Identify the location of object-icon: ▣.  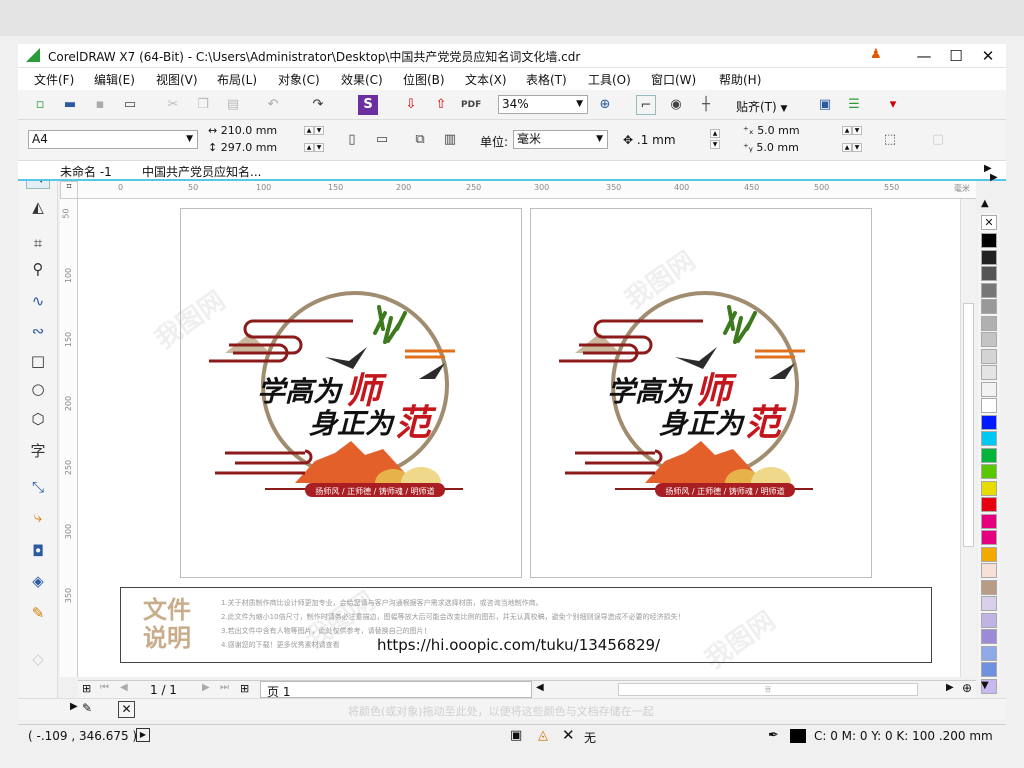
(516, 735).